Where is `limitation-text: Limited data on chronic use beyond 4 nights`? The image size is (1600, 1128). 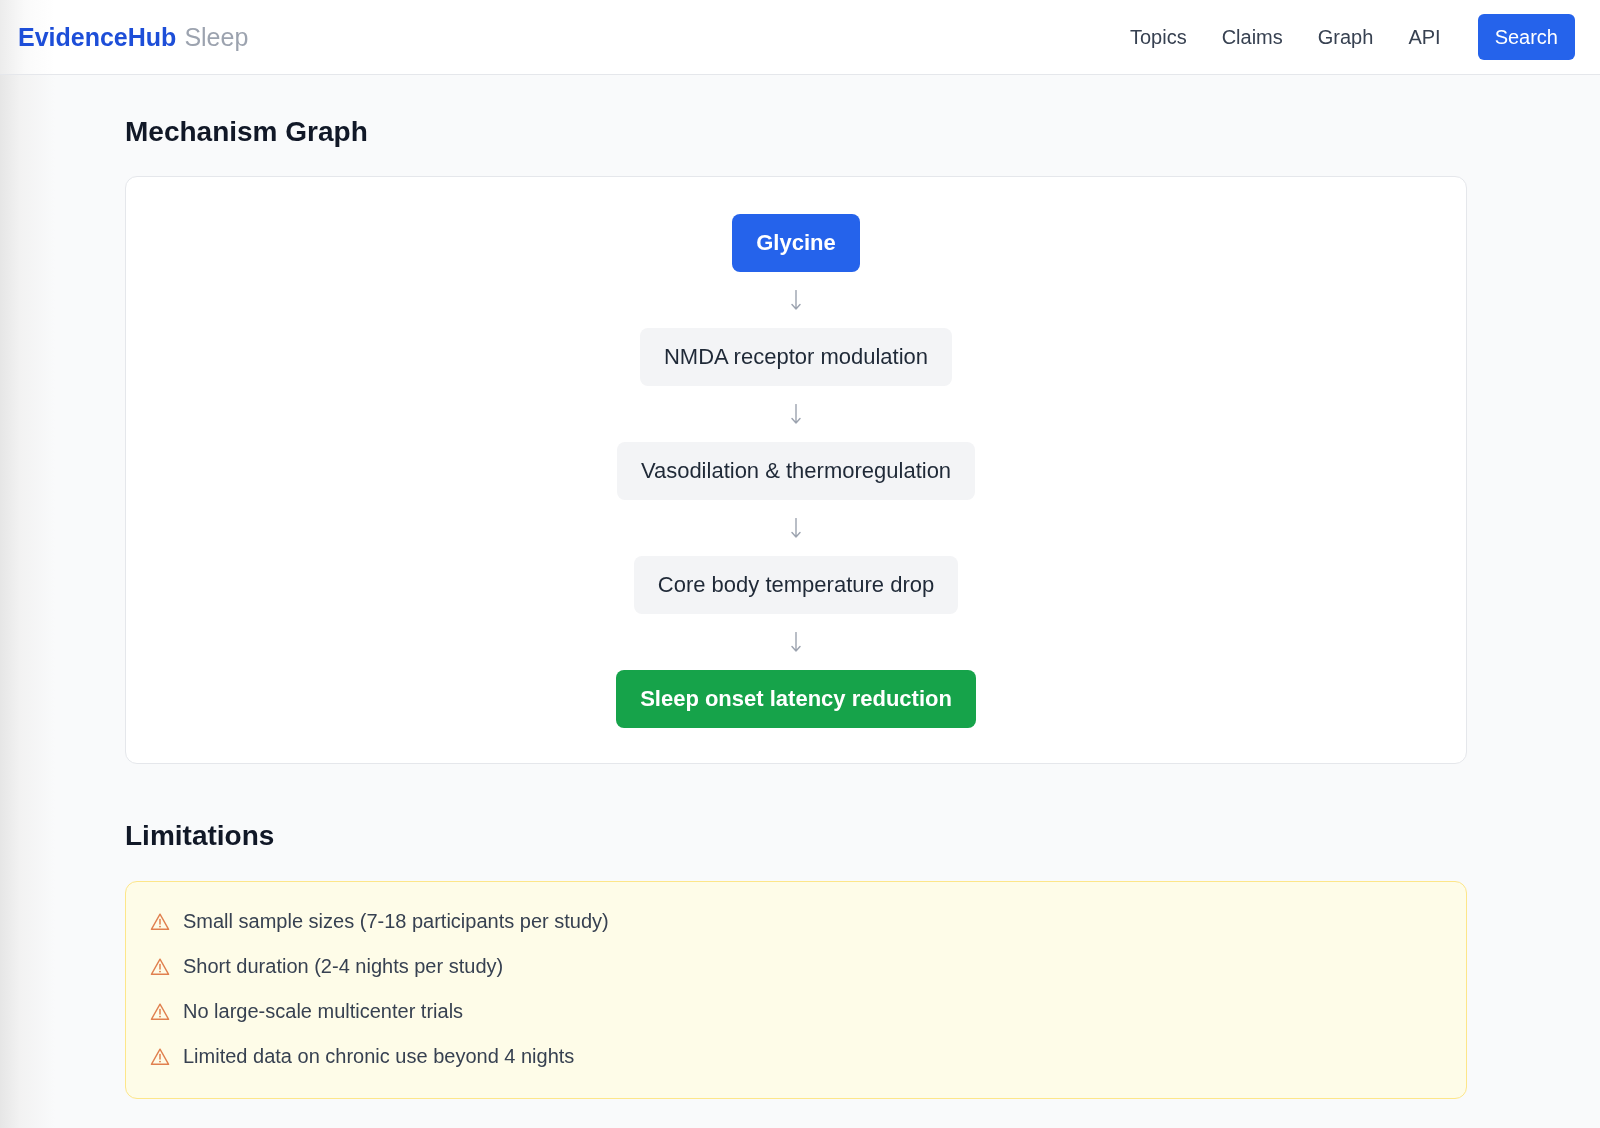 limitation-text: Limited data on chronic use beyond 4 nights is located at coordinates (379, 1056).